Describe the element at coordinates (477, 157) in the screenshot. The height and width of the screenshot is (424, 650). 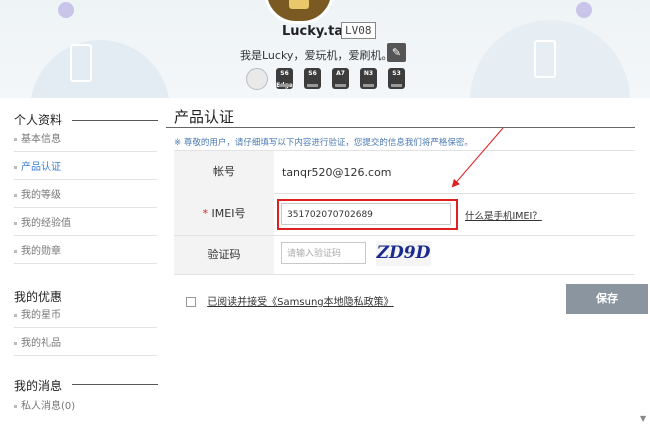
I see `annotation-arrow-icon` at that location.